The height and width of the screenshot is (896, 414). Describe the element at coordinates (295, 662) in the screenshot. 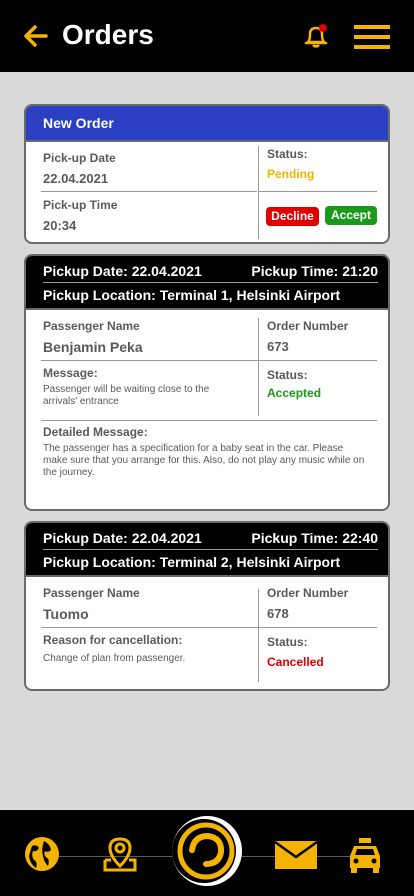

I see `status-value: Cancelled` at that location.